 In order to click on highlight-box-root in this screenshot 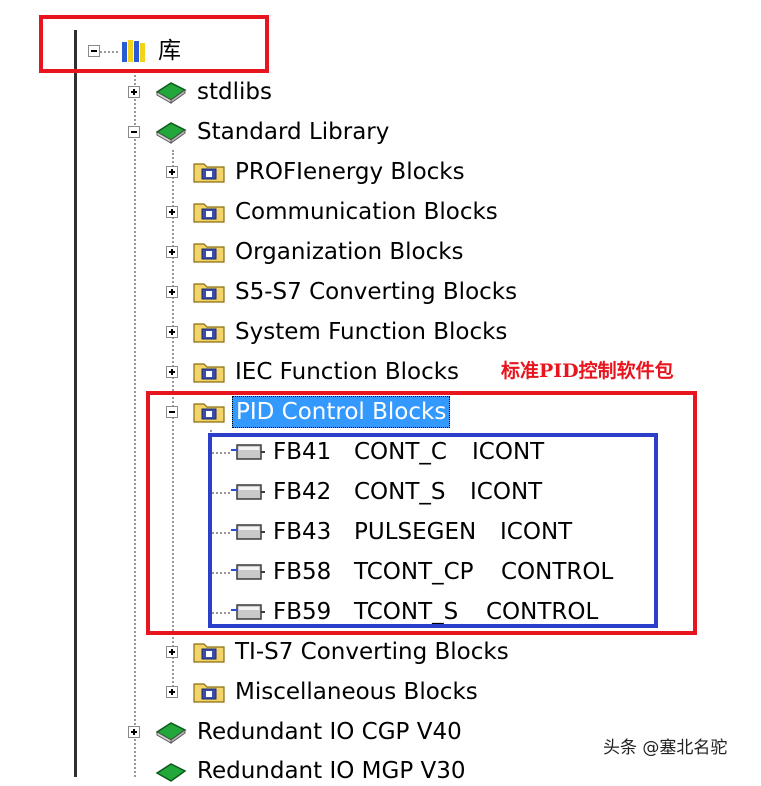, I will do `click(154, 44)`.